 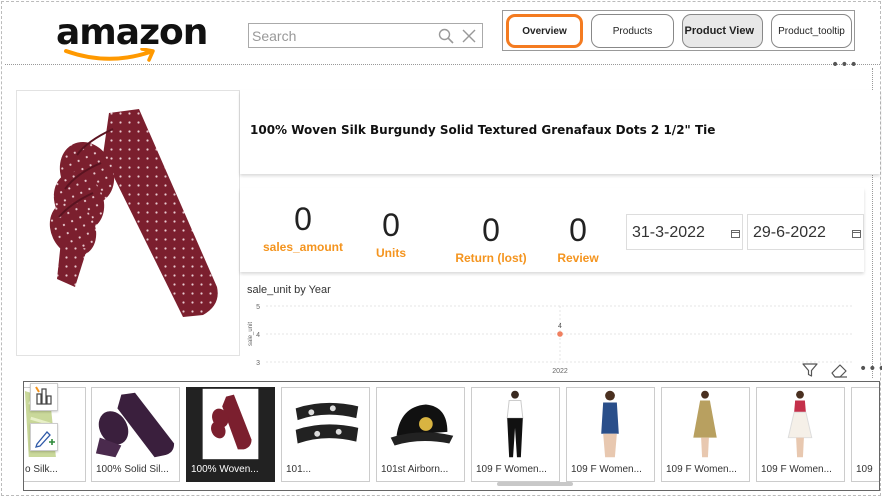 I want to click on end-date-input: 29-6-2022, so click(x=805, y=232).